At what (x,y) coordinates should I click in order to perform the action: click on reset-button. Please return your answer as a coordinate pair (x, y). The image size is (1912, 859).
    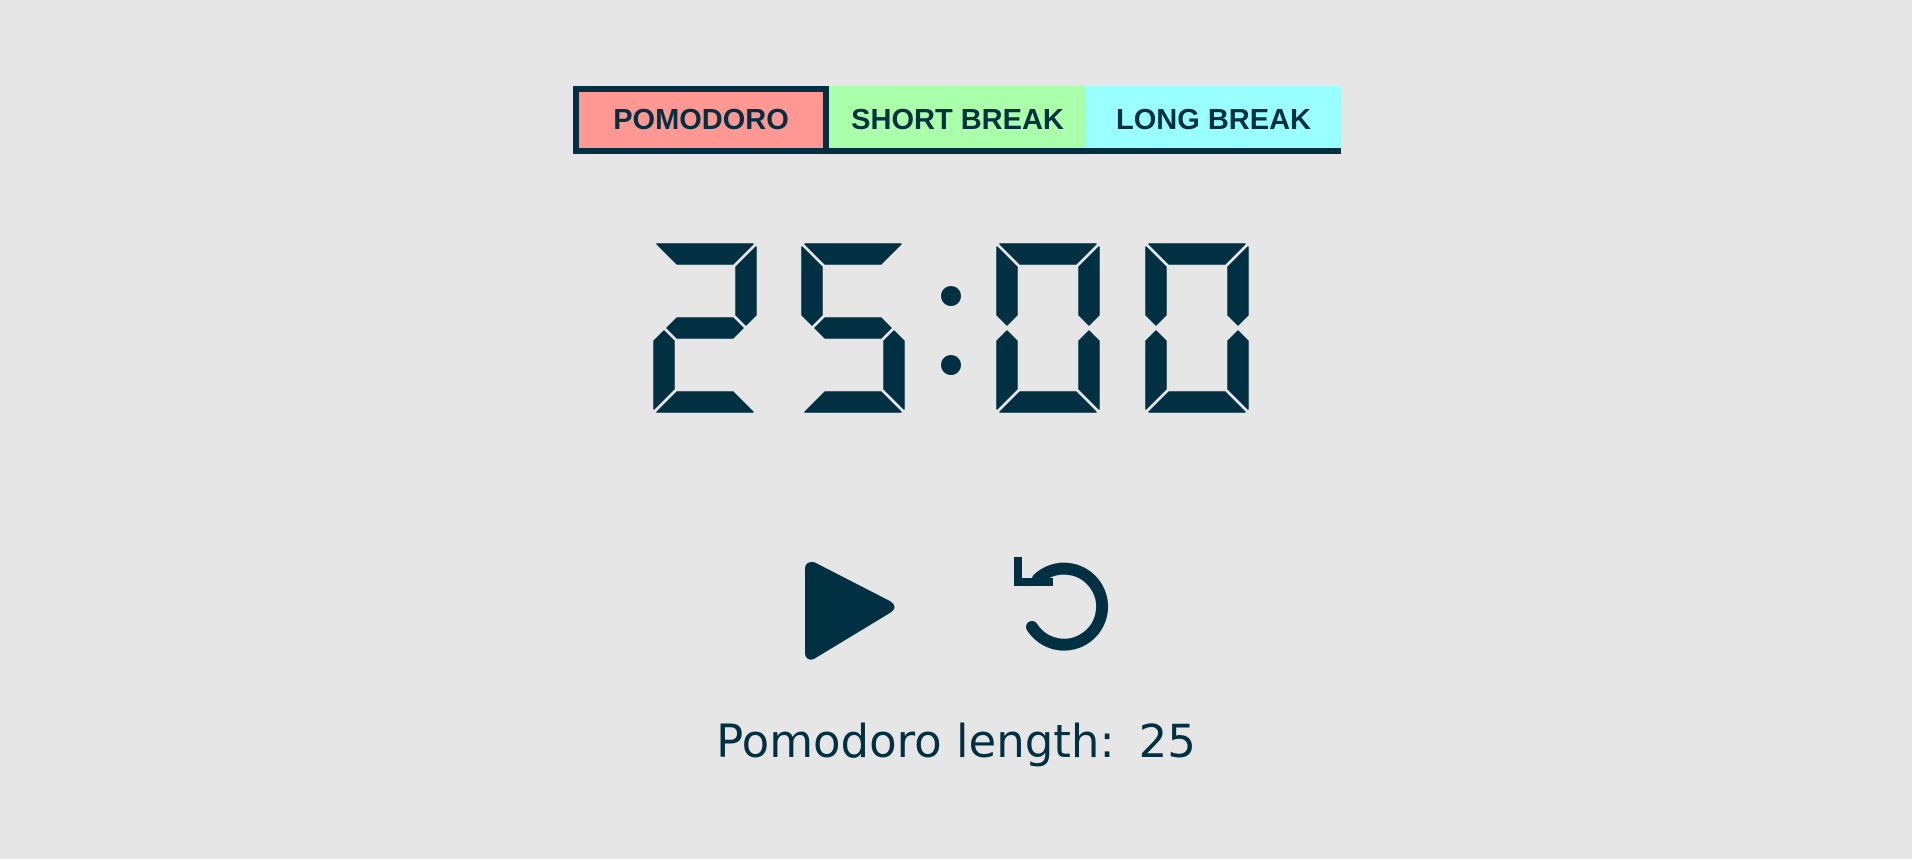
    Looking at the image, I should click on (1060, 604).